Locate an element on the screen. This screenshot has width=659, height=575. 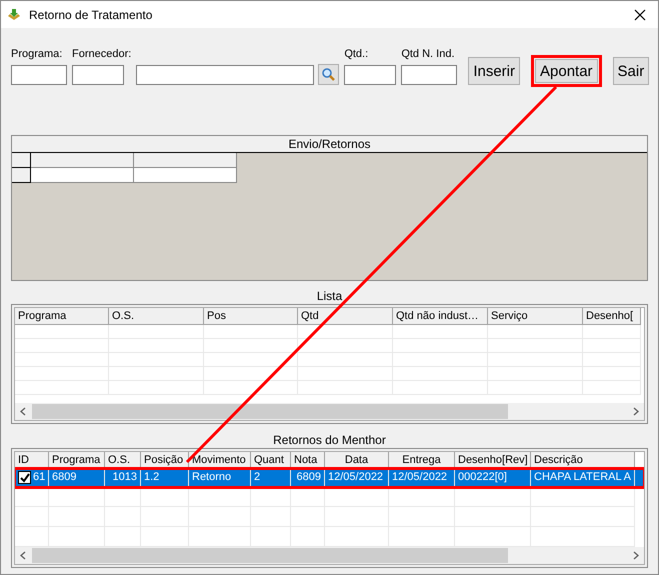
search-button is located at coordinates (329, 74).